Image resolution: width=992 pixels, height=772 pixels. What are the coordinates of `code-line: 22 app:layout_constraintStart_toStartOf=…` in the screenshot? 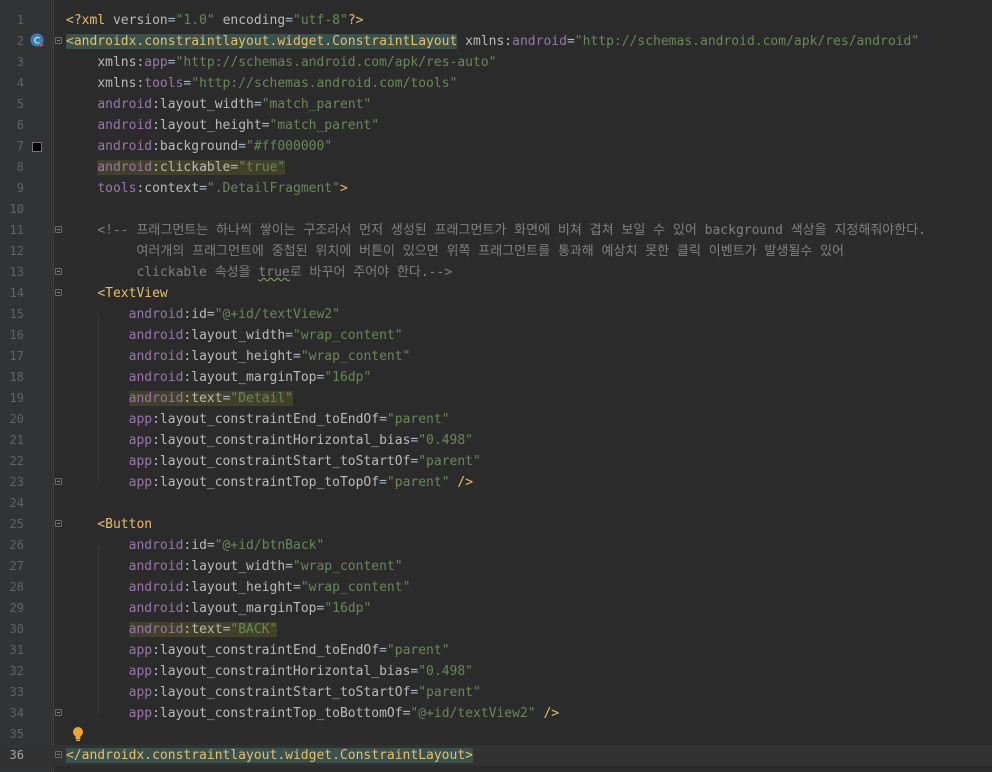 It's located at (496, 461).